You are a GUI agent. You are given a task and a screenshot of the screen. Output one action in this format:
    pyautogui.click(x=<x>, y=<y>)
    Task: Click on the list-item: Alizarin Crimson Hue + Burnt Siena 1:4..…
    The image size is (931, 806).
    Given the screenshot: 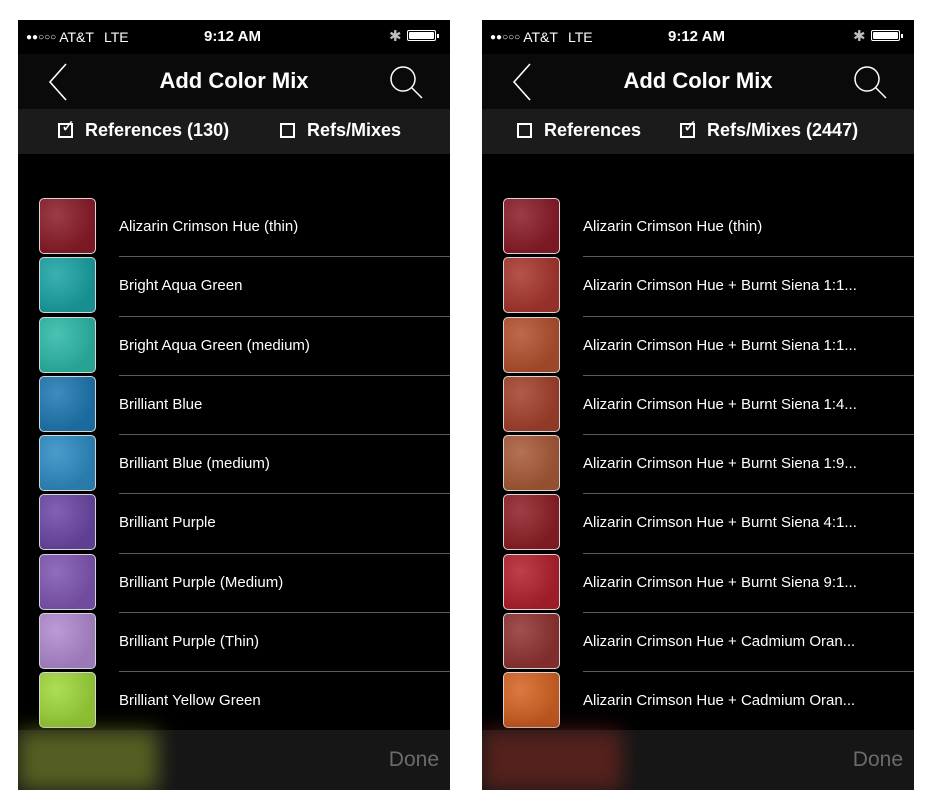 What is the action you would take?
    pyautogui.click(x=698, y=405)
    